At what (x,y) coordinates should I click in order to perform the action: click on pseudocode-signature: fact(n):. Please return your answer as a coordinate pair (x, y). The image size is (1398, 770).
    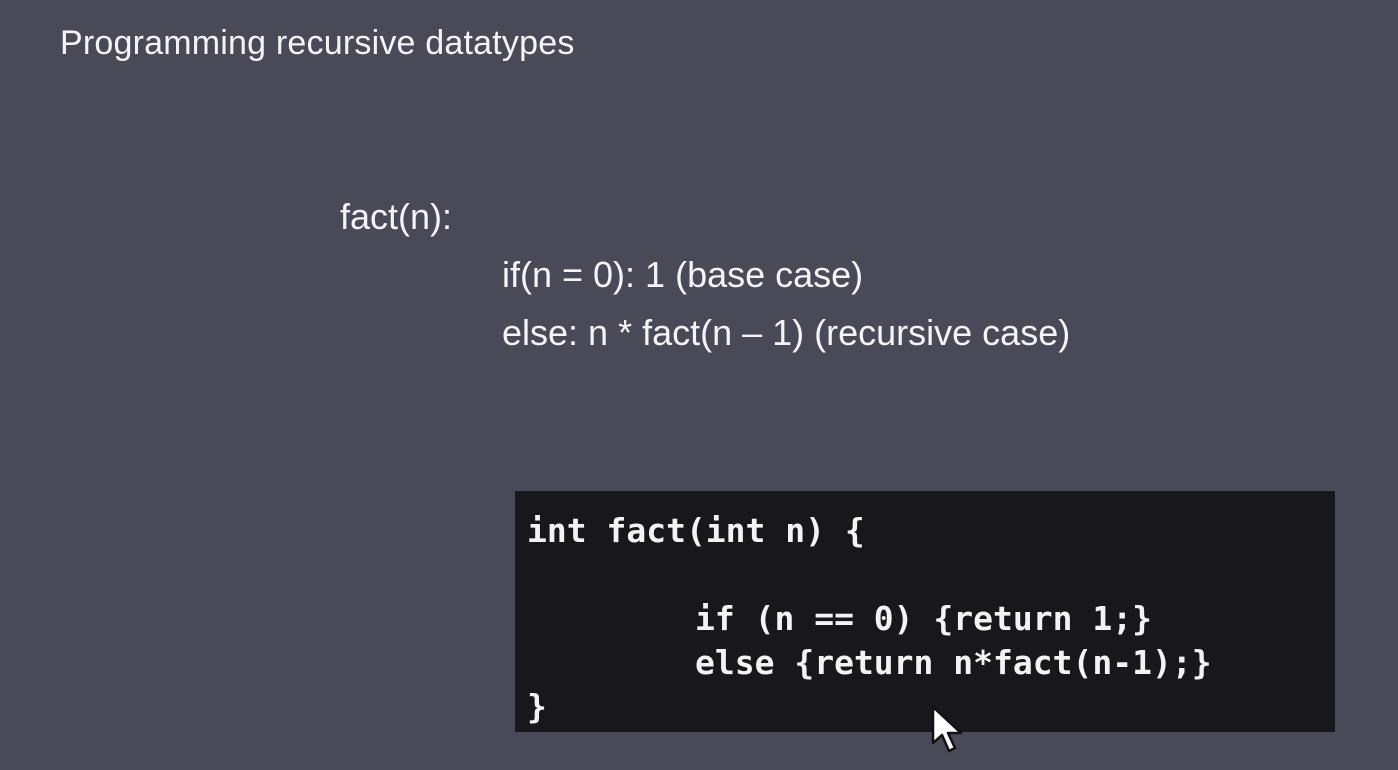
    Looking at the image, I should click on (396, 216).